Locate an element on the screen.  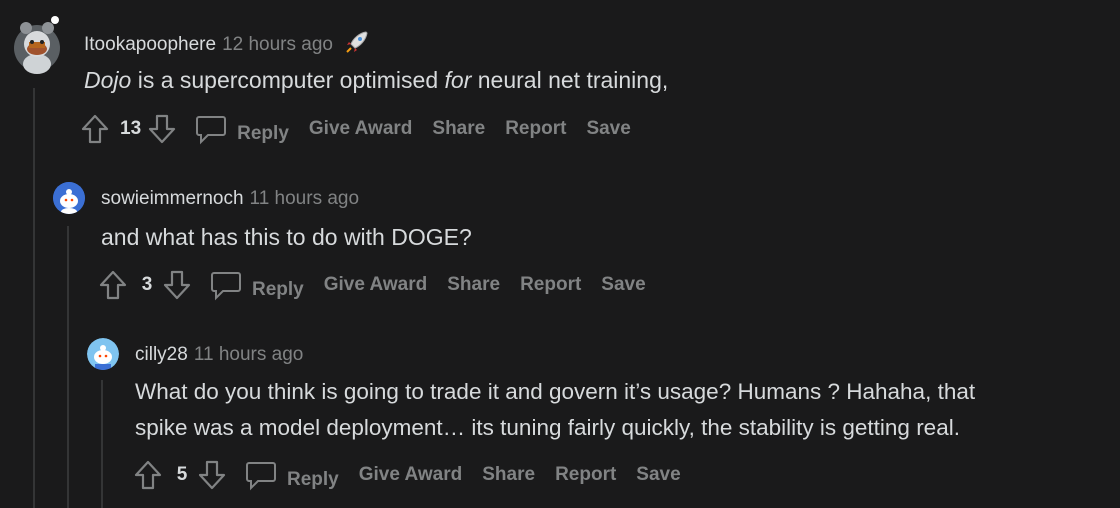
body-emphasis: for is located at coordinates (458, 80).